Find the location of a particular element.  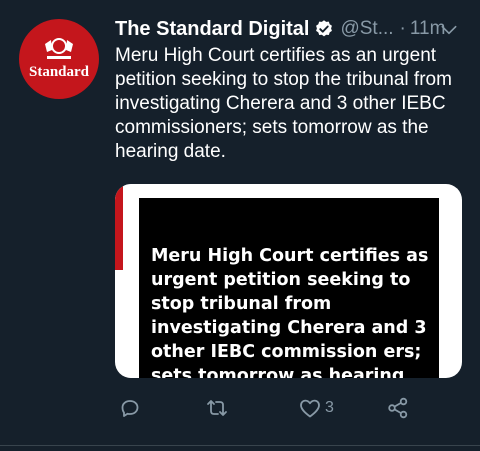

avatar: Standard is located at coordinates (59, 59).